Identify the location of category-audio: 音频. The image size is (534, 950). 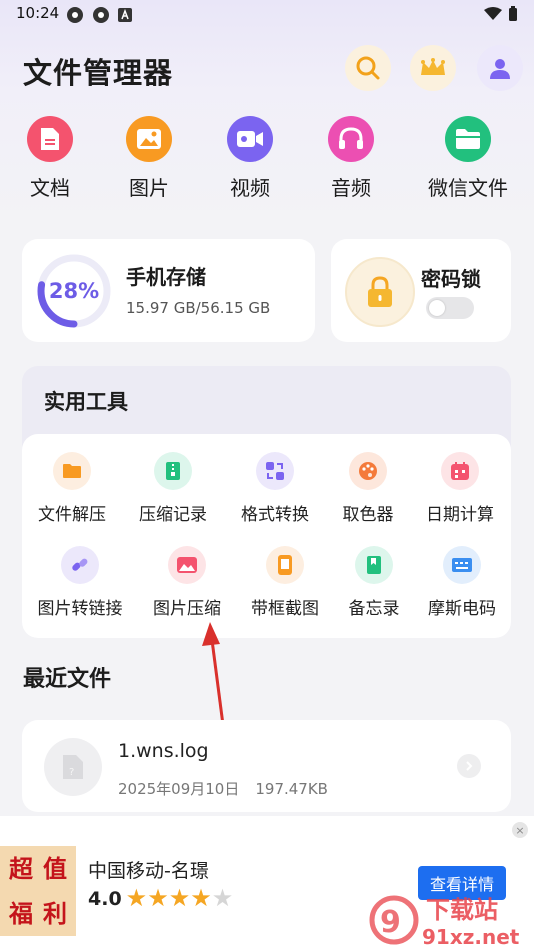
(351, 158).